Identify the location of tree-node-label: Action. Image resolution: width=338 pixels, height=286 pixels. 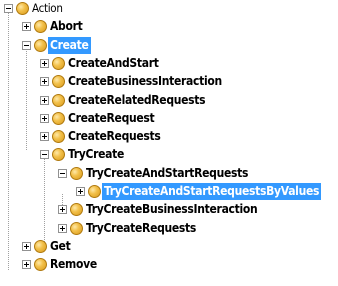
(47, 8).